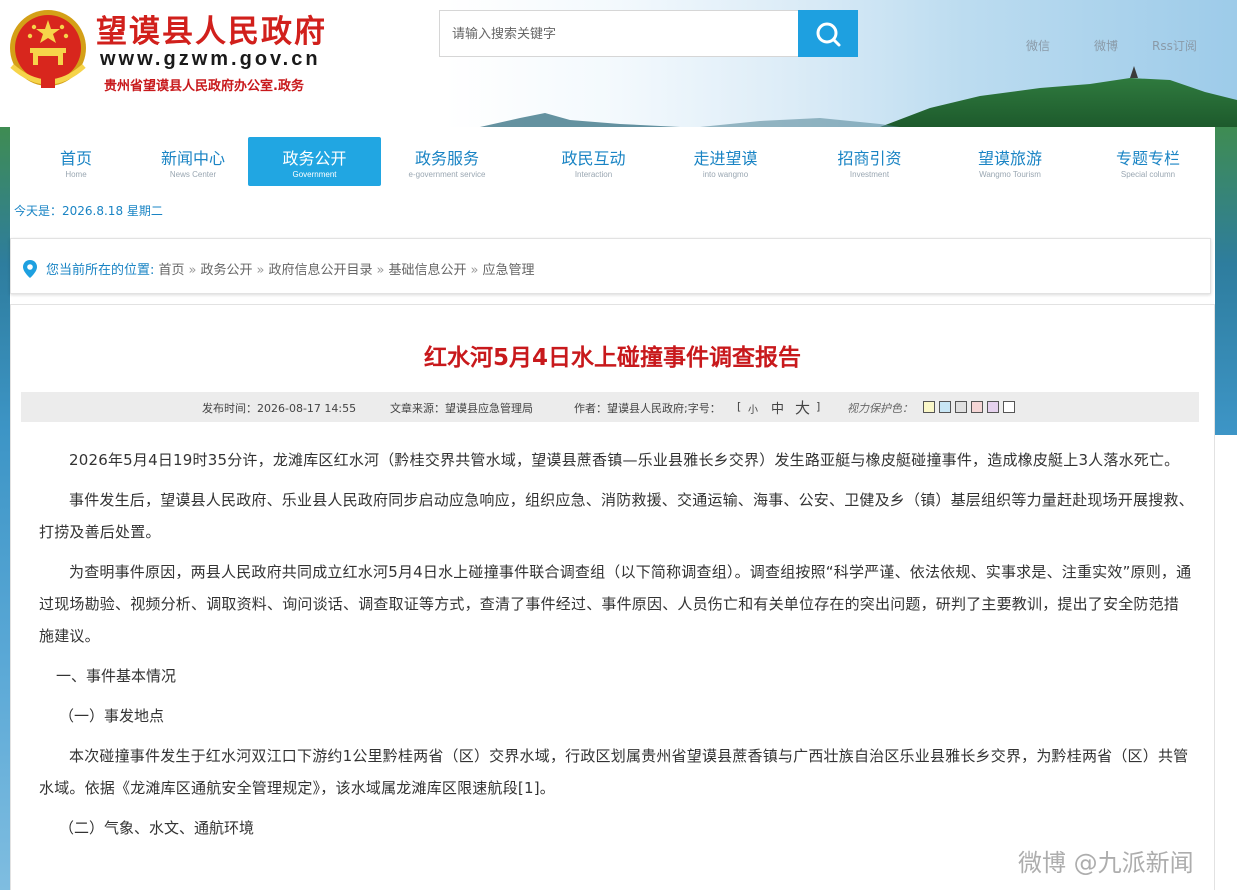  Describe the element at coordinates (314, 174) in the screenshot. I see `nav-item-sublabel: Government` at that location.